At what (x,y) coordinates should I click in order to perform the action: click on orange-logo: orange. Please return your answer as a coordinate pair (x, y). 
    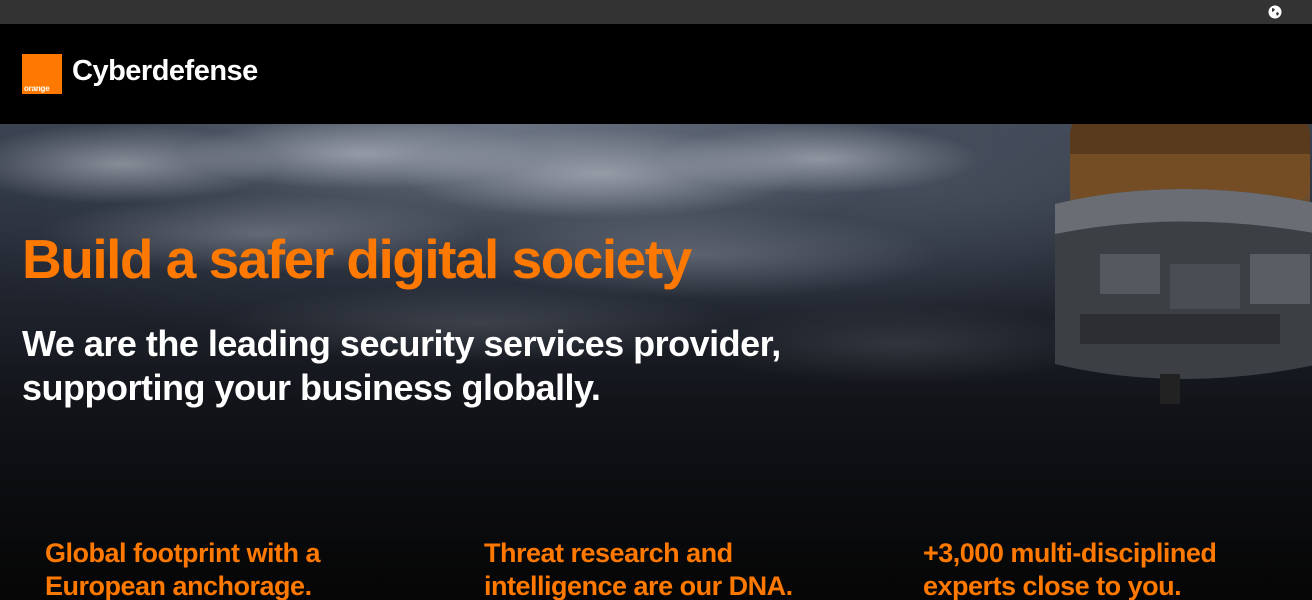
    Looking at the image, I should click on (42, 74).